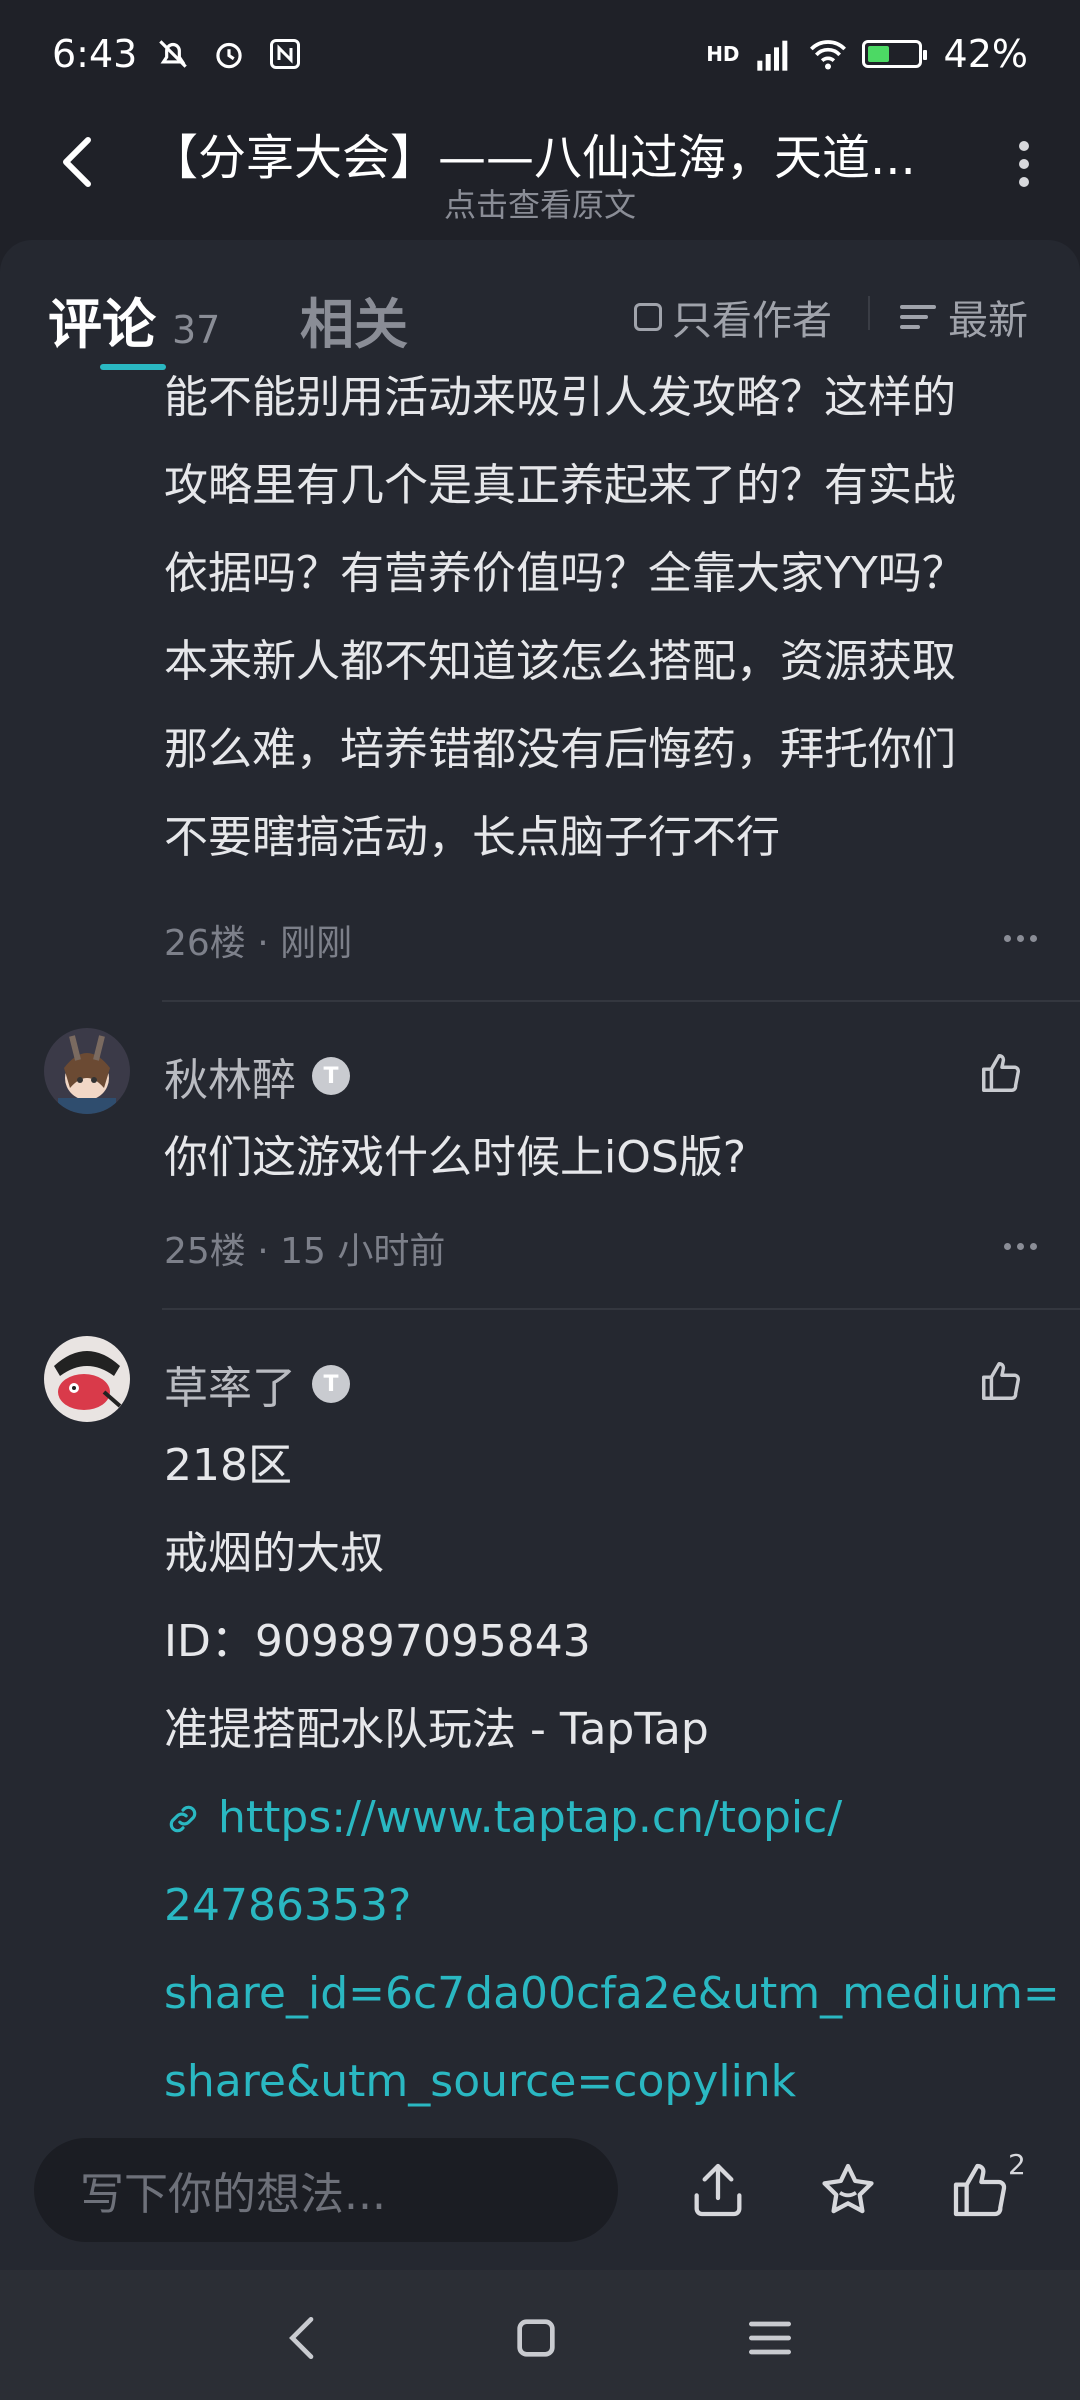  Describe the element at coordinates (377, 1641) in the screenshot. I see `comment-line: ID：909897095843` at that location.